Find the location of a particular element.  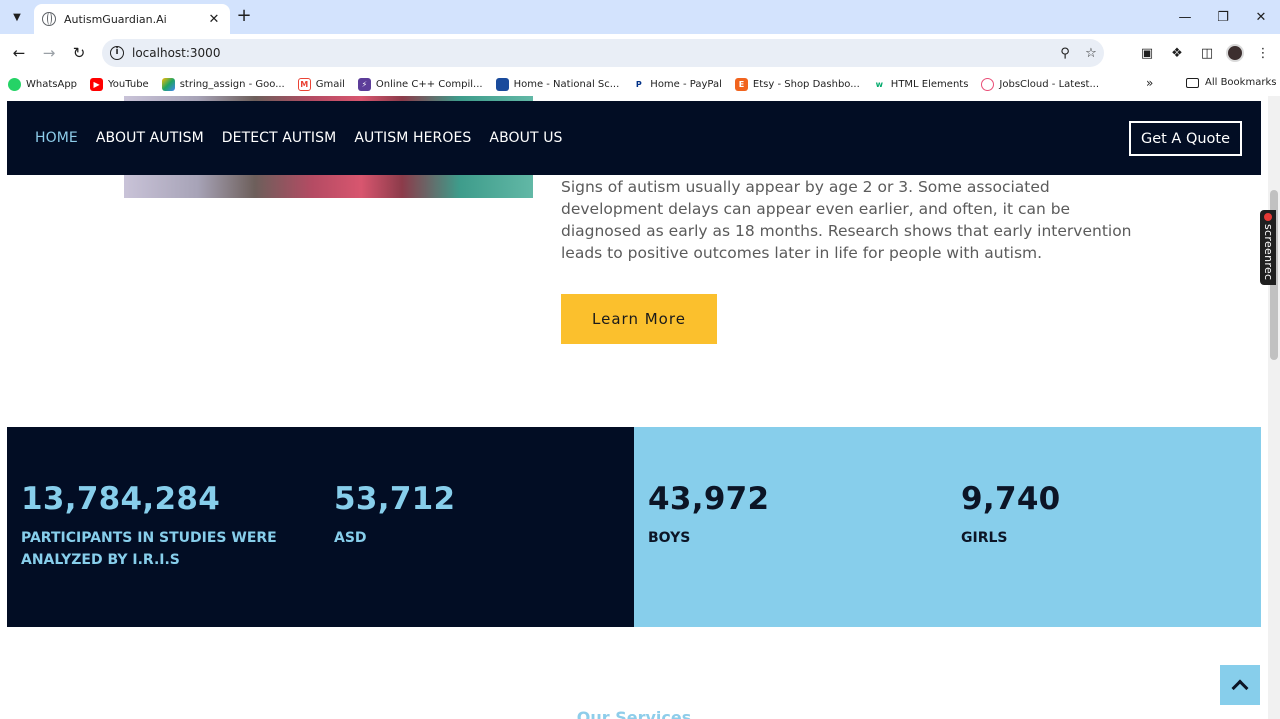

star-icon: ☆ is located at coordinates (1091, 53).